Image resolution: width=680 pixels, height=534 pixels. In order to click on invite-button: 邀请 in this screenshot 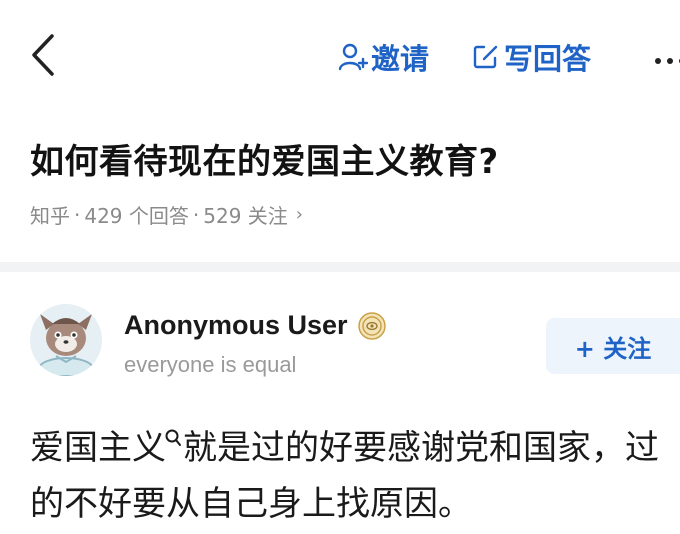, I will do `click(383, 57)`.